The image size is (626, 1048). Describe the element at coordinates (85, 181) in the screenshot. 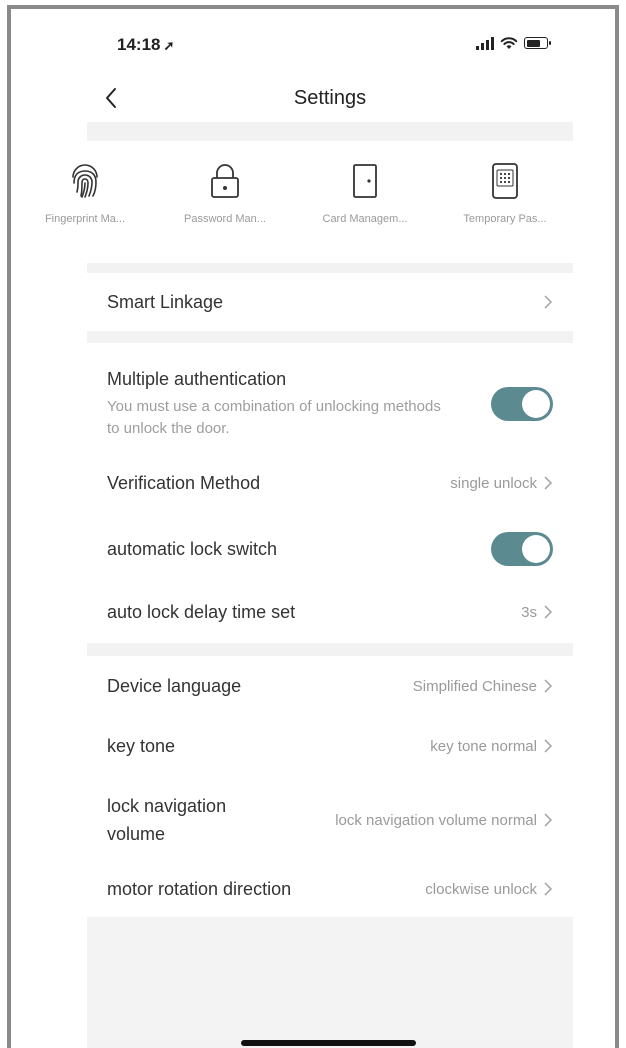

I see `fingerprint-icon` at that location.